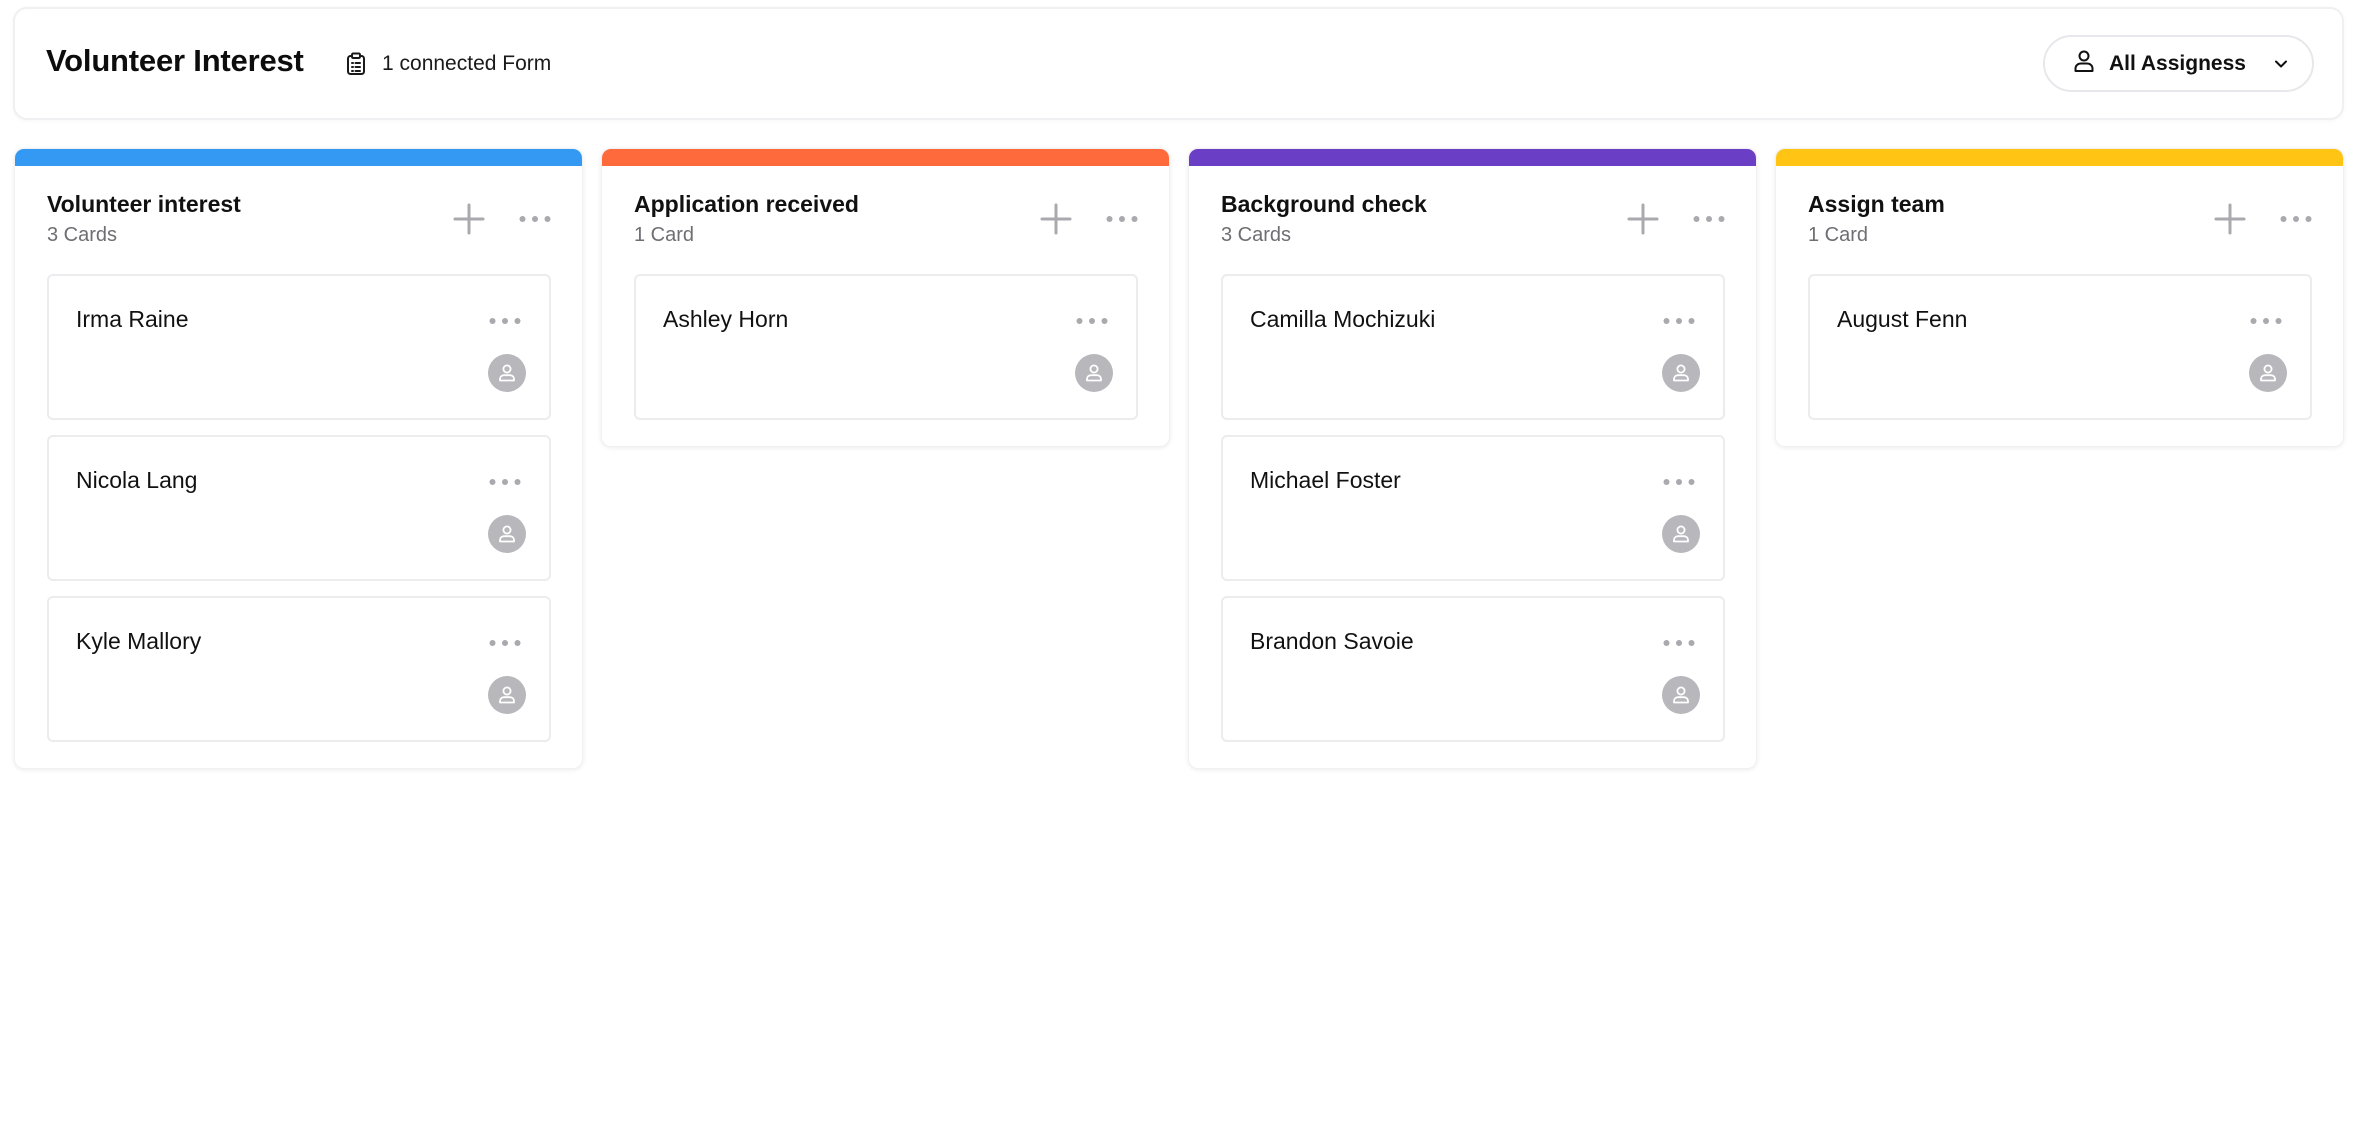  What do you see at coordinates (139, 641) in the screenshot?
I see `card-title: Kyle Mallory` at bounding box center [139, 641].